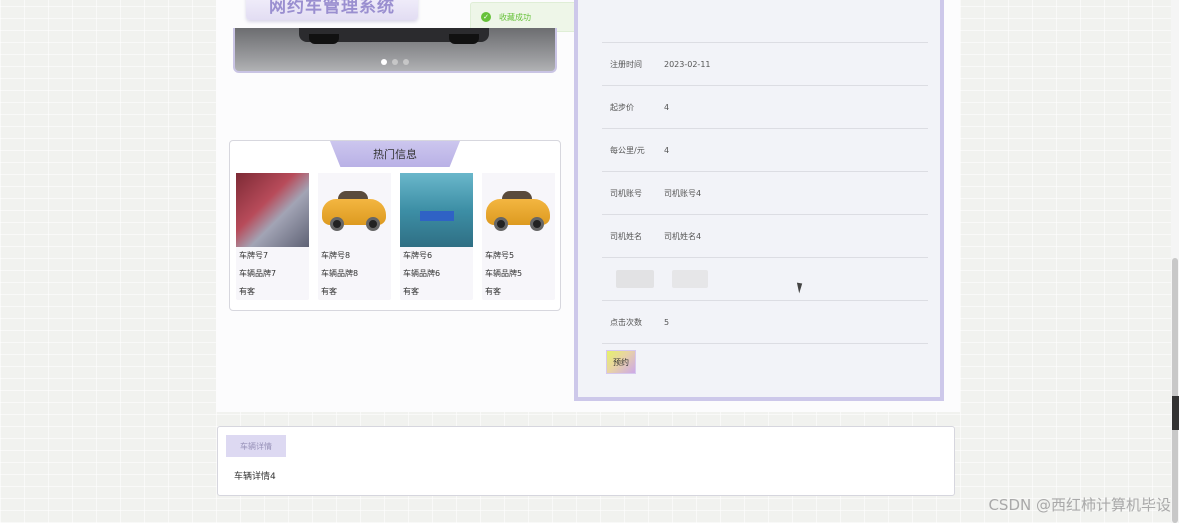  I want to click on license-plate, so click(437, 216).